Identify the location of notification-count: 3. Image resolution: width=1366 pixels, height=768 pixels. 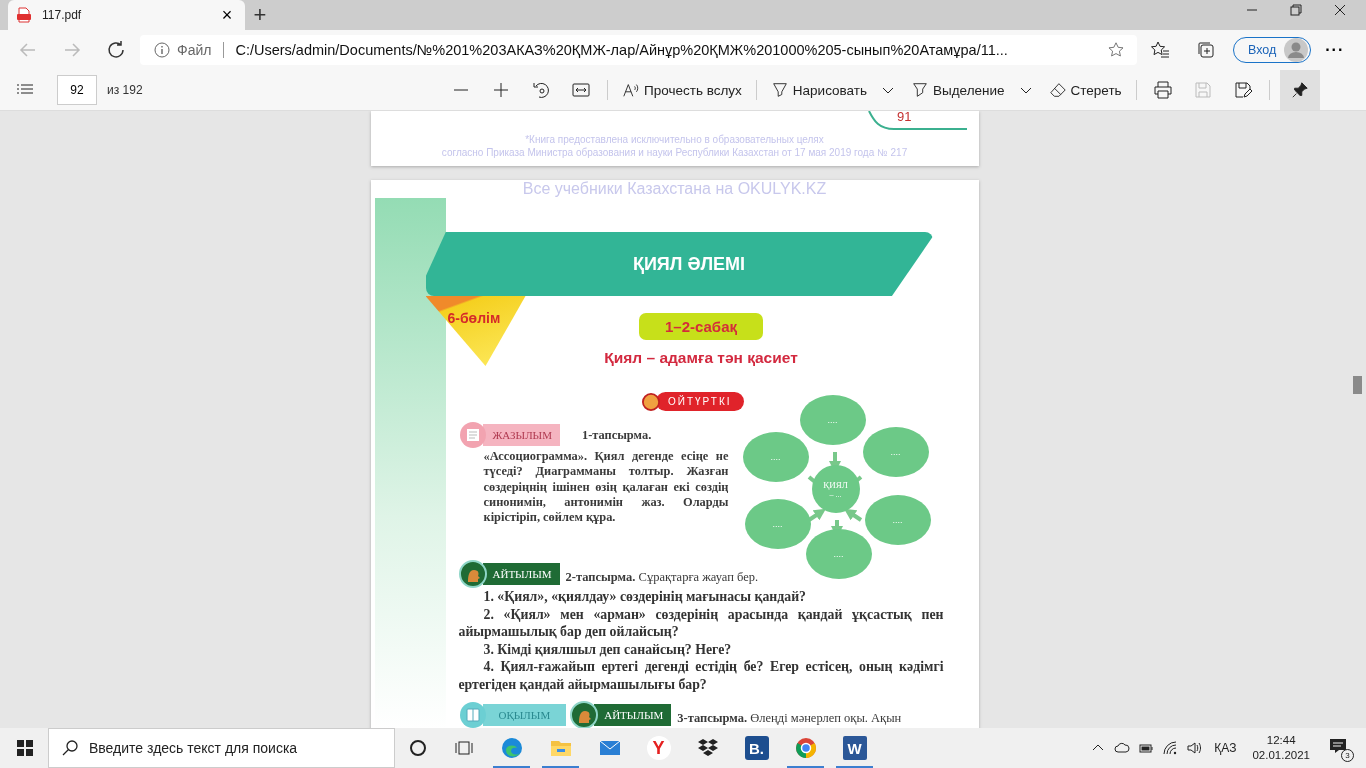
(1347, 755).